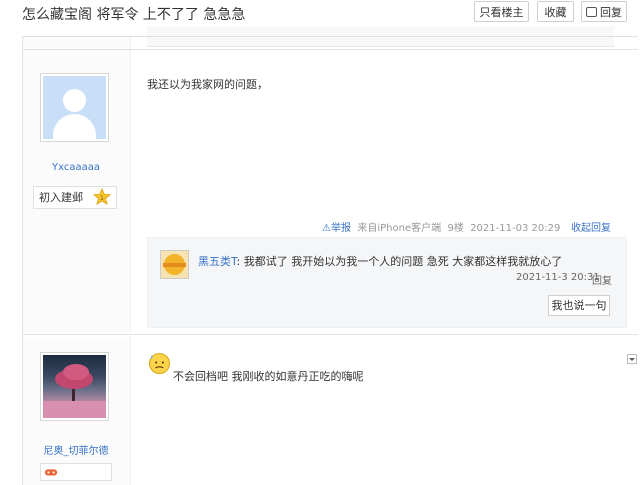 The image size is (640, 485). I want to click on post-content: 我还以为我家网的问题，, so click(207, 84).